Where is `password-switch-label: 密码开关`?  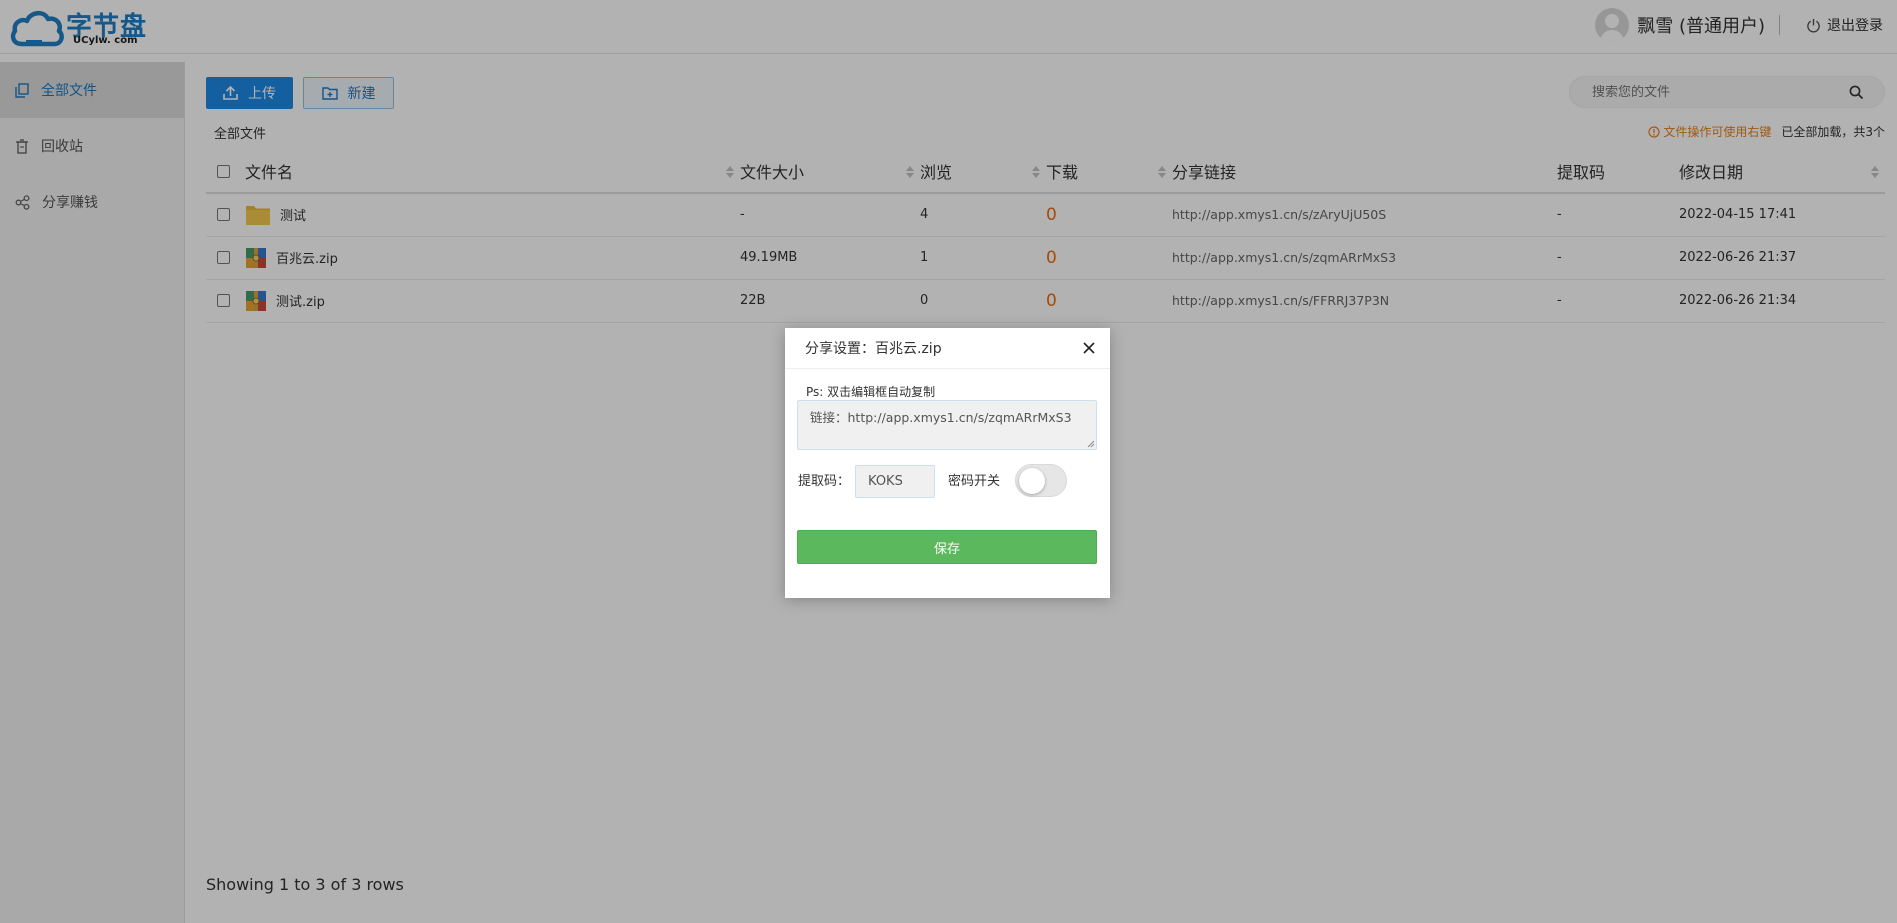 password-switch-label: 密码开关 is located at coordinates (974, 481).